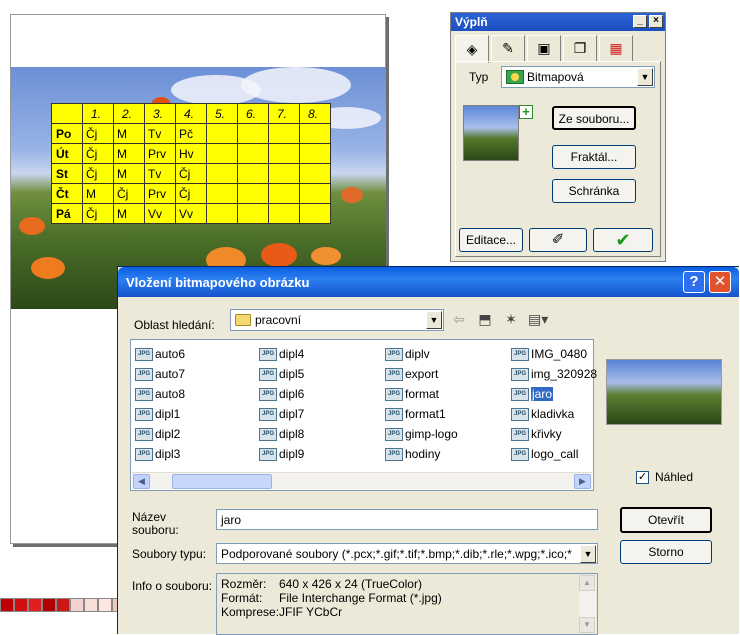 This screenshot has height=635, width=740. What do you see at coordinates (508, 48) in the screenshot?
I see `tab-pen: ✎` at bounding box center [508, 48].